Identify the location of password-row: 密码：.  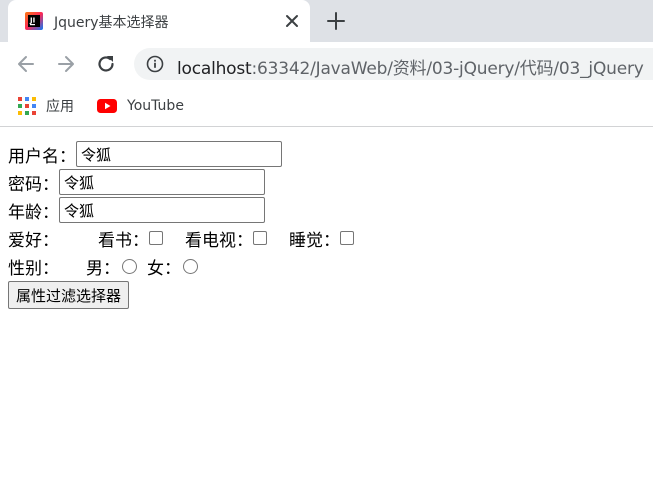
(181, 182).